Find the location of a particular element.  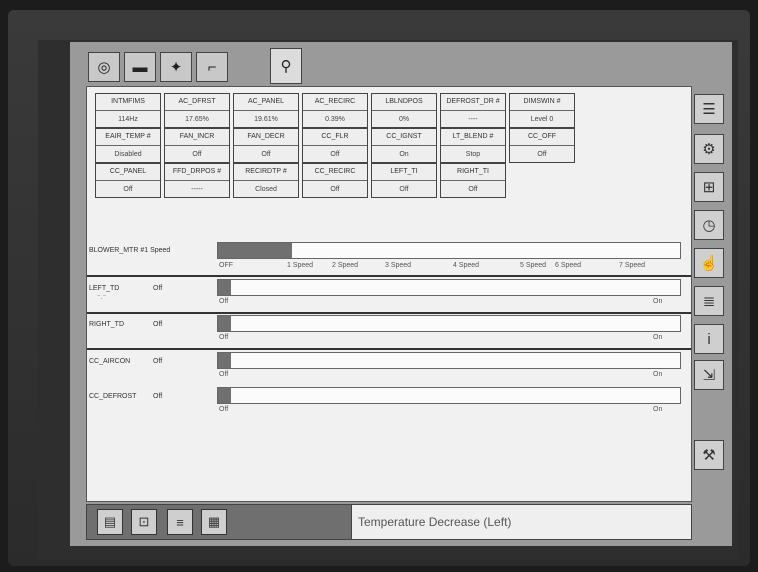

graph-icon: ⊞ is located at coordinates (709, 187).